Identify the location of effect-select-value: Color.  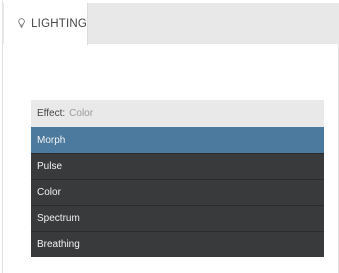
(81, 113).